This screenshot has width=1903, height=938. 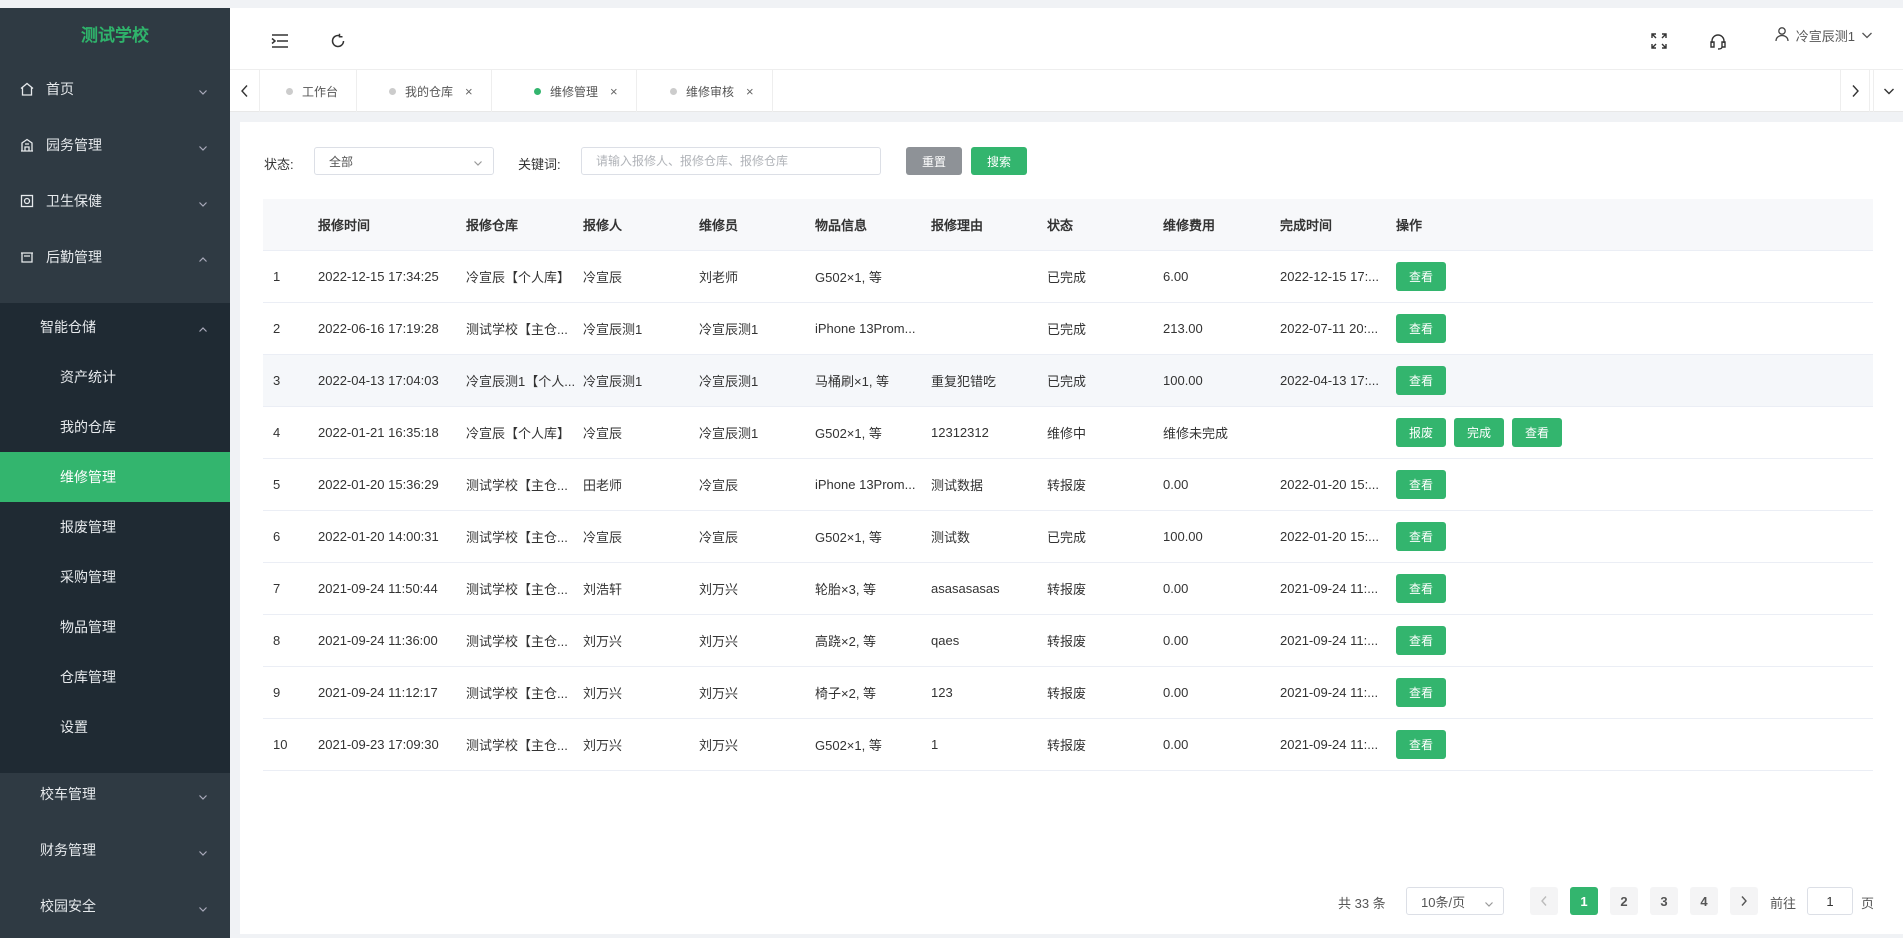 What do you see at coordinates (344, 225) in the screenshot?
I see `column-header-repair-time: 报修时间` at bounding box center [344, 225].